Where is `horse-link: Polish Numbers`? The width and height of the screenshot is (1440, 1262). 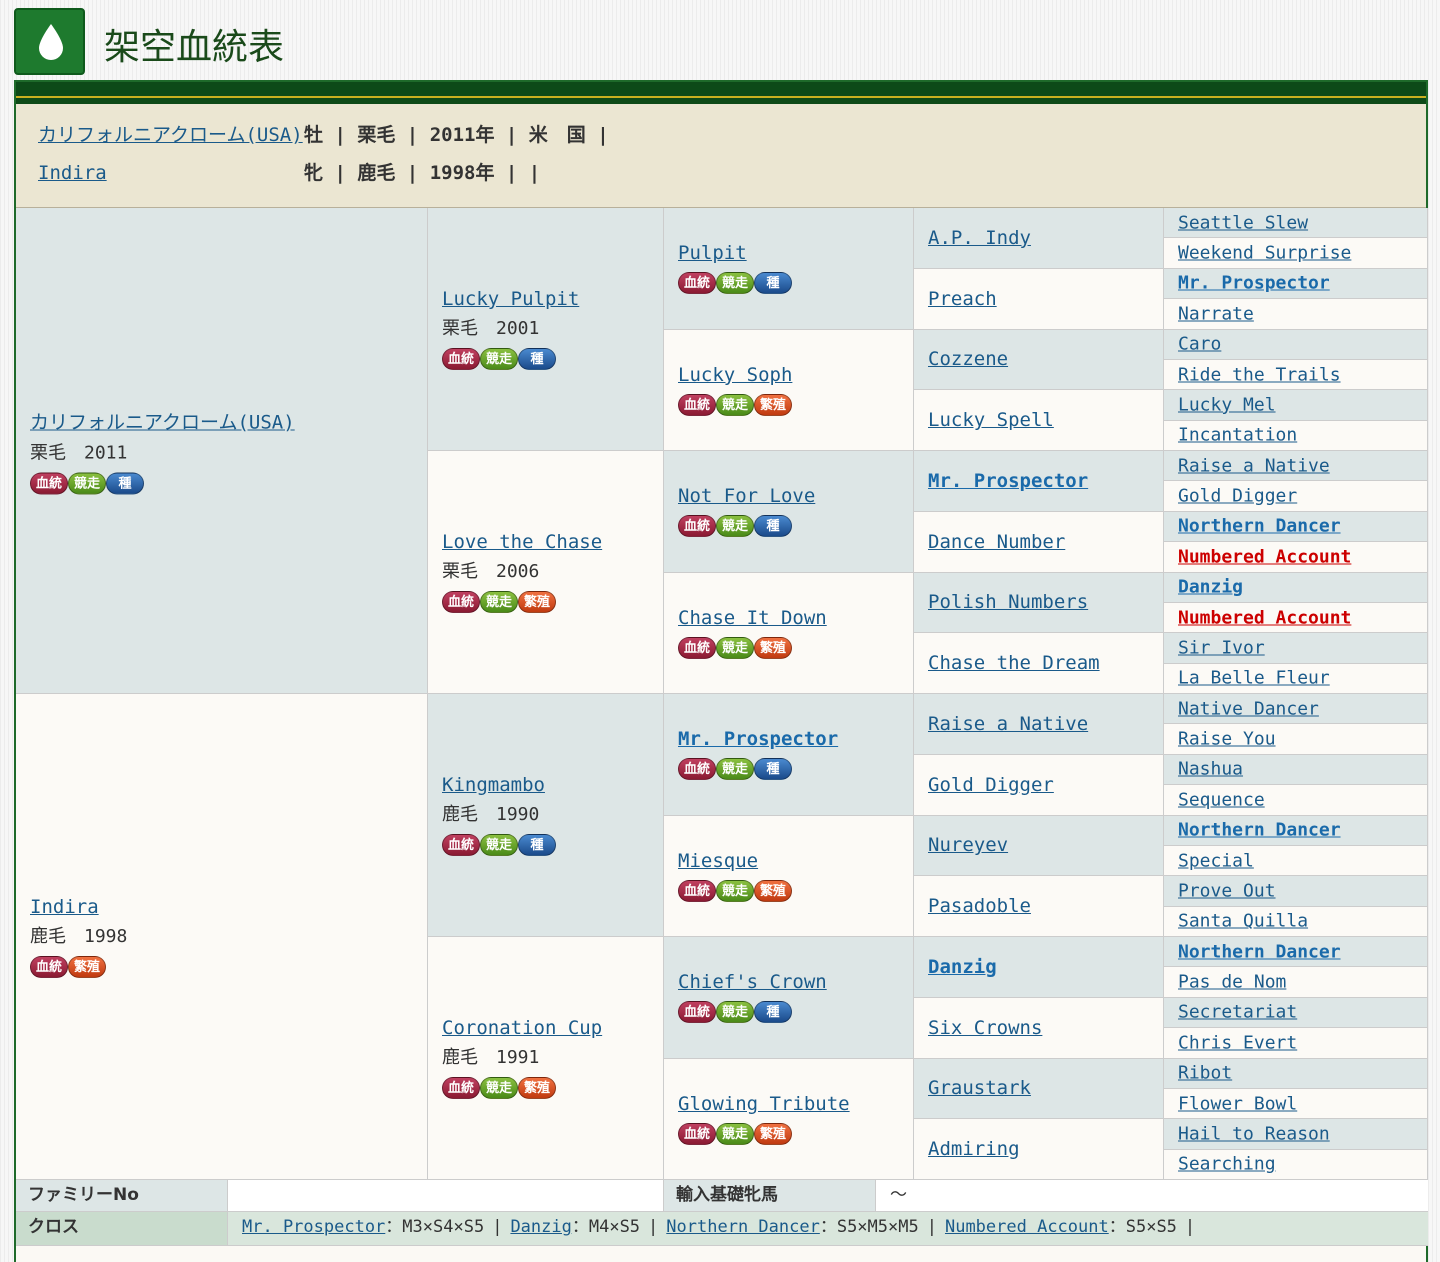 horse-link: Polish Numbers is located at coordinates (1008, 602).